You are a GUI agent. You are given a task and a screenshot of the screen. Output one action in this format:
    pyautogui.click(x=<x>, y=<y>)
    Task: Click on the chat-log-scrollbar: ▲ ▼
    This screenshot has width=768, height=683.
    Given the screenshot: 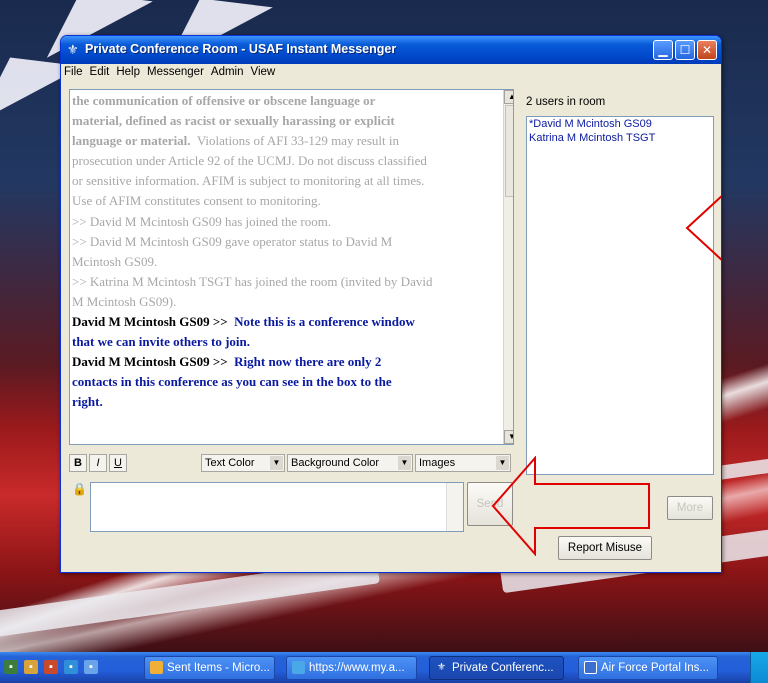 What is the action you would take?
    pyautogui.click(x=508, y=267)
    